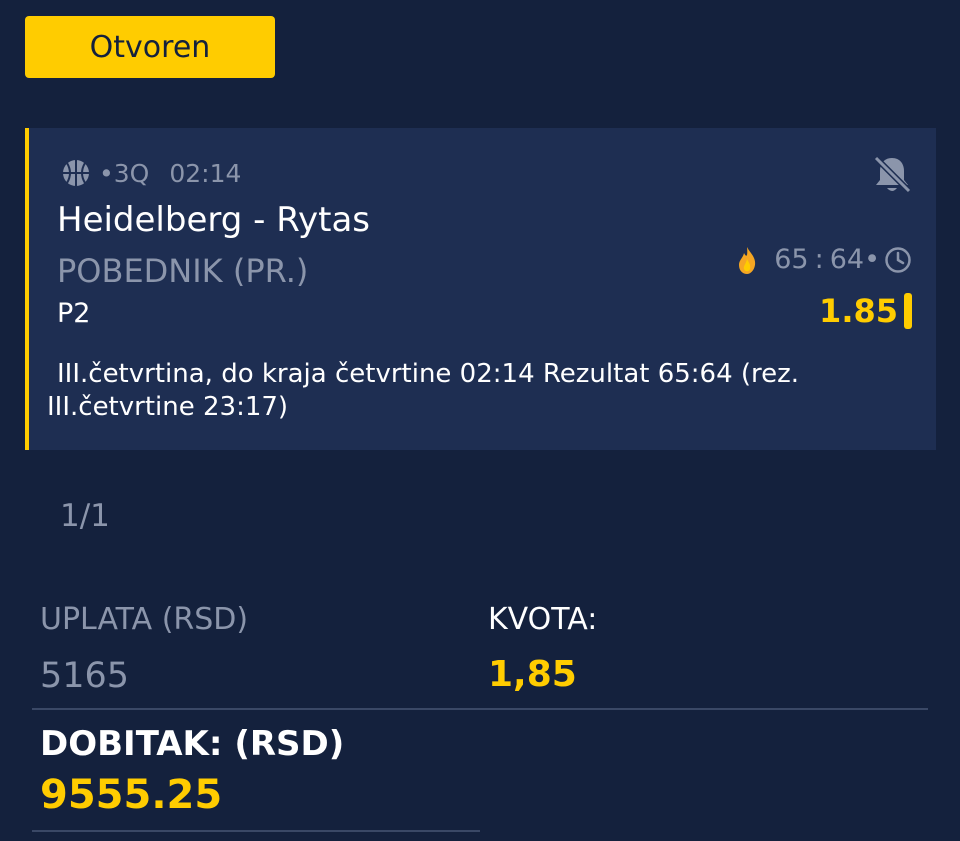 The image size is (960, 841). I want to click on event-meta: •3Q 02:14, so click(151, 173).